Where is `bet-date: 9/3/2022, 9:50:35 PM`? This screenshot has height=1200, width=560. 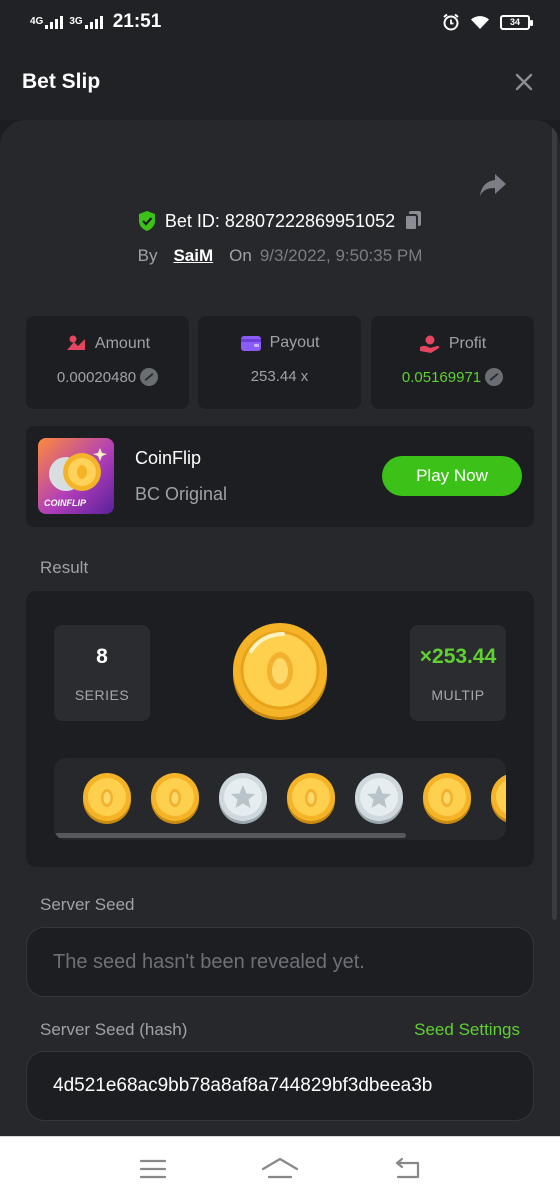 bet-date: 9/3/2022, 9:50:35 PM is located at coordinates (341, 255).